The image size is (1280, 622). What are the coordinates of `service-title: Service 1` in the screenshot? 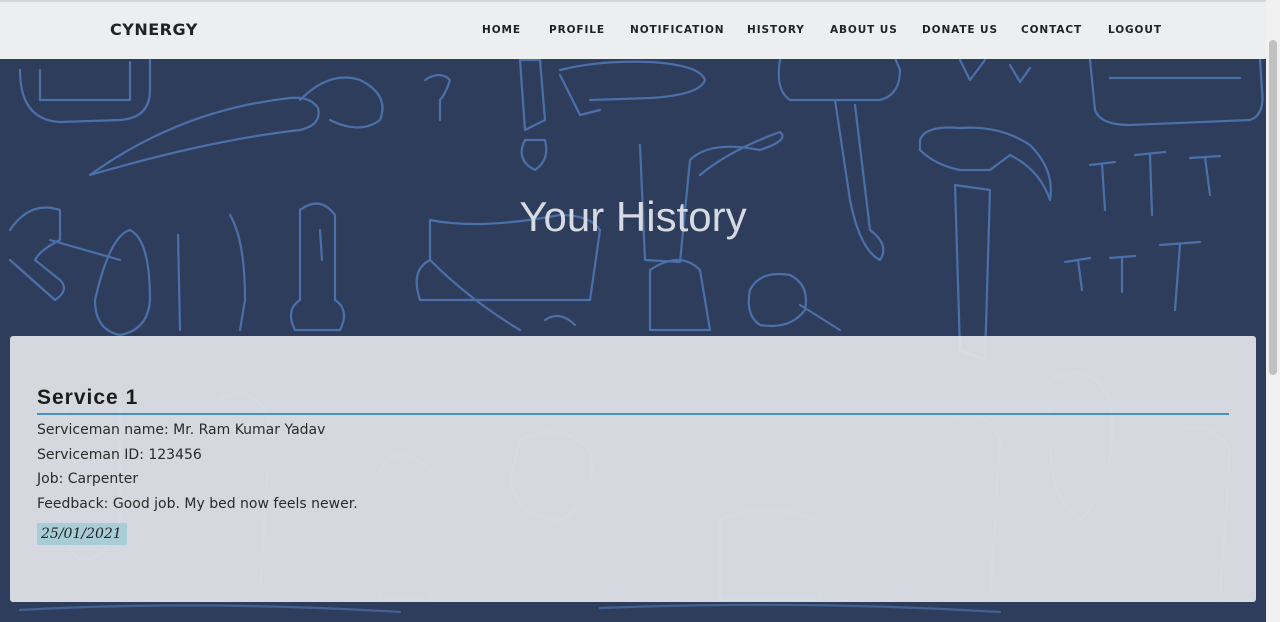 It's located at (88, 397).